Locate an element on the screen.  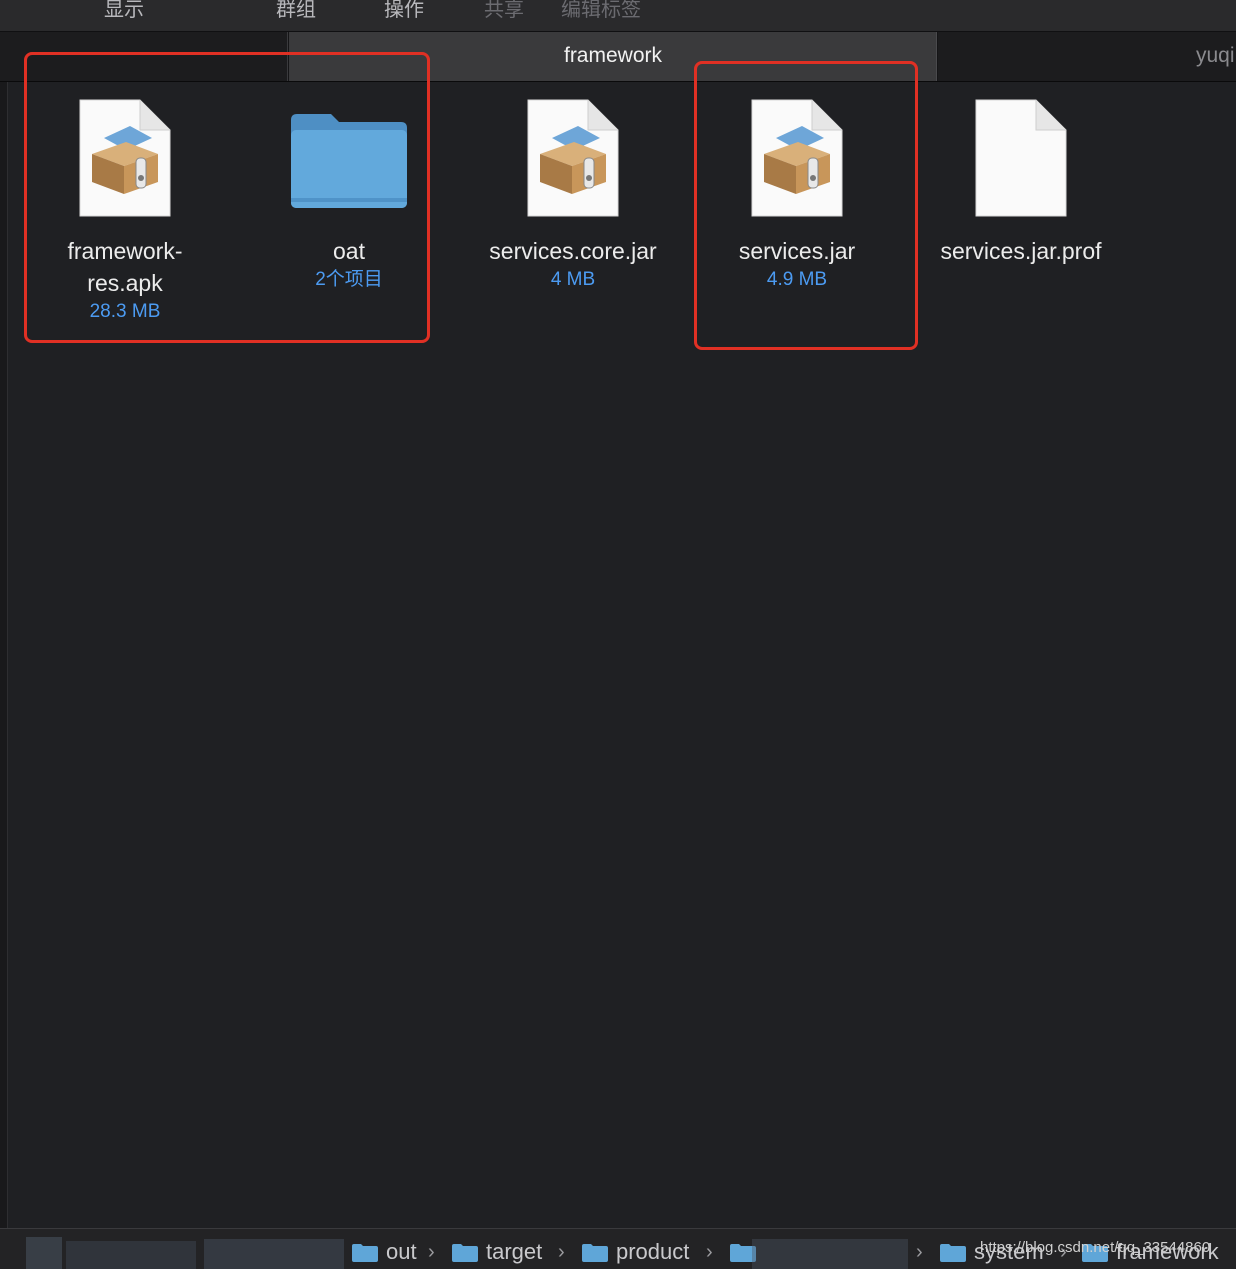
tab-yuqi: yuqi is located at coordinates (1087, 56).